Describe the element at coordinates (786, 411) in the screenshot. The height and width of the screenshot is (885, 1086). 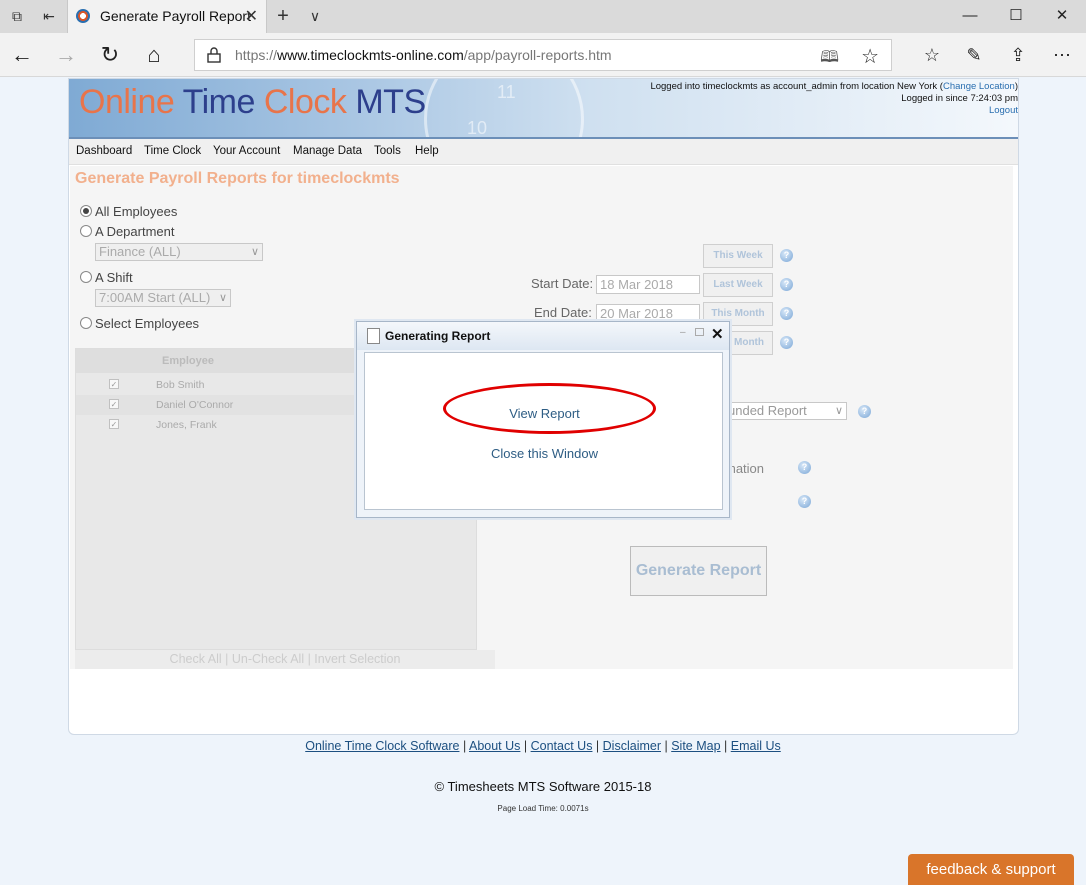
I see `report-type-select: unded Report ∨` at that location.